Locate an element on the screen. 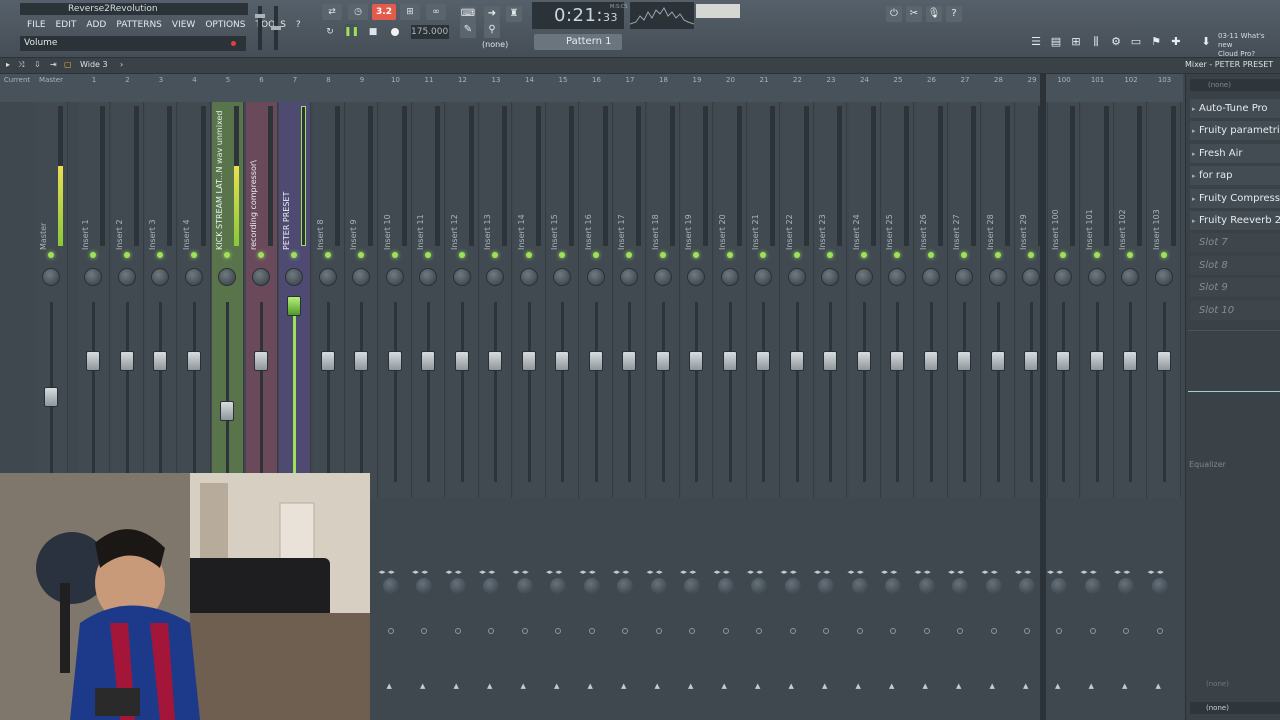 The height and width of the screenshot is (720, 1280). mixer-track-13: Insert 13 is located at coordinates (496, 300).